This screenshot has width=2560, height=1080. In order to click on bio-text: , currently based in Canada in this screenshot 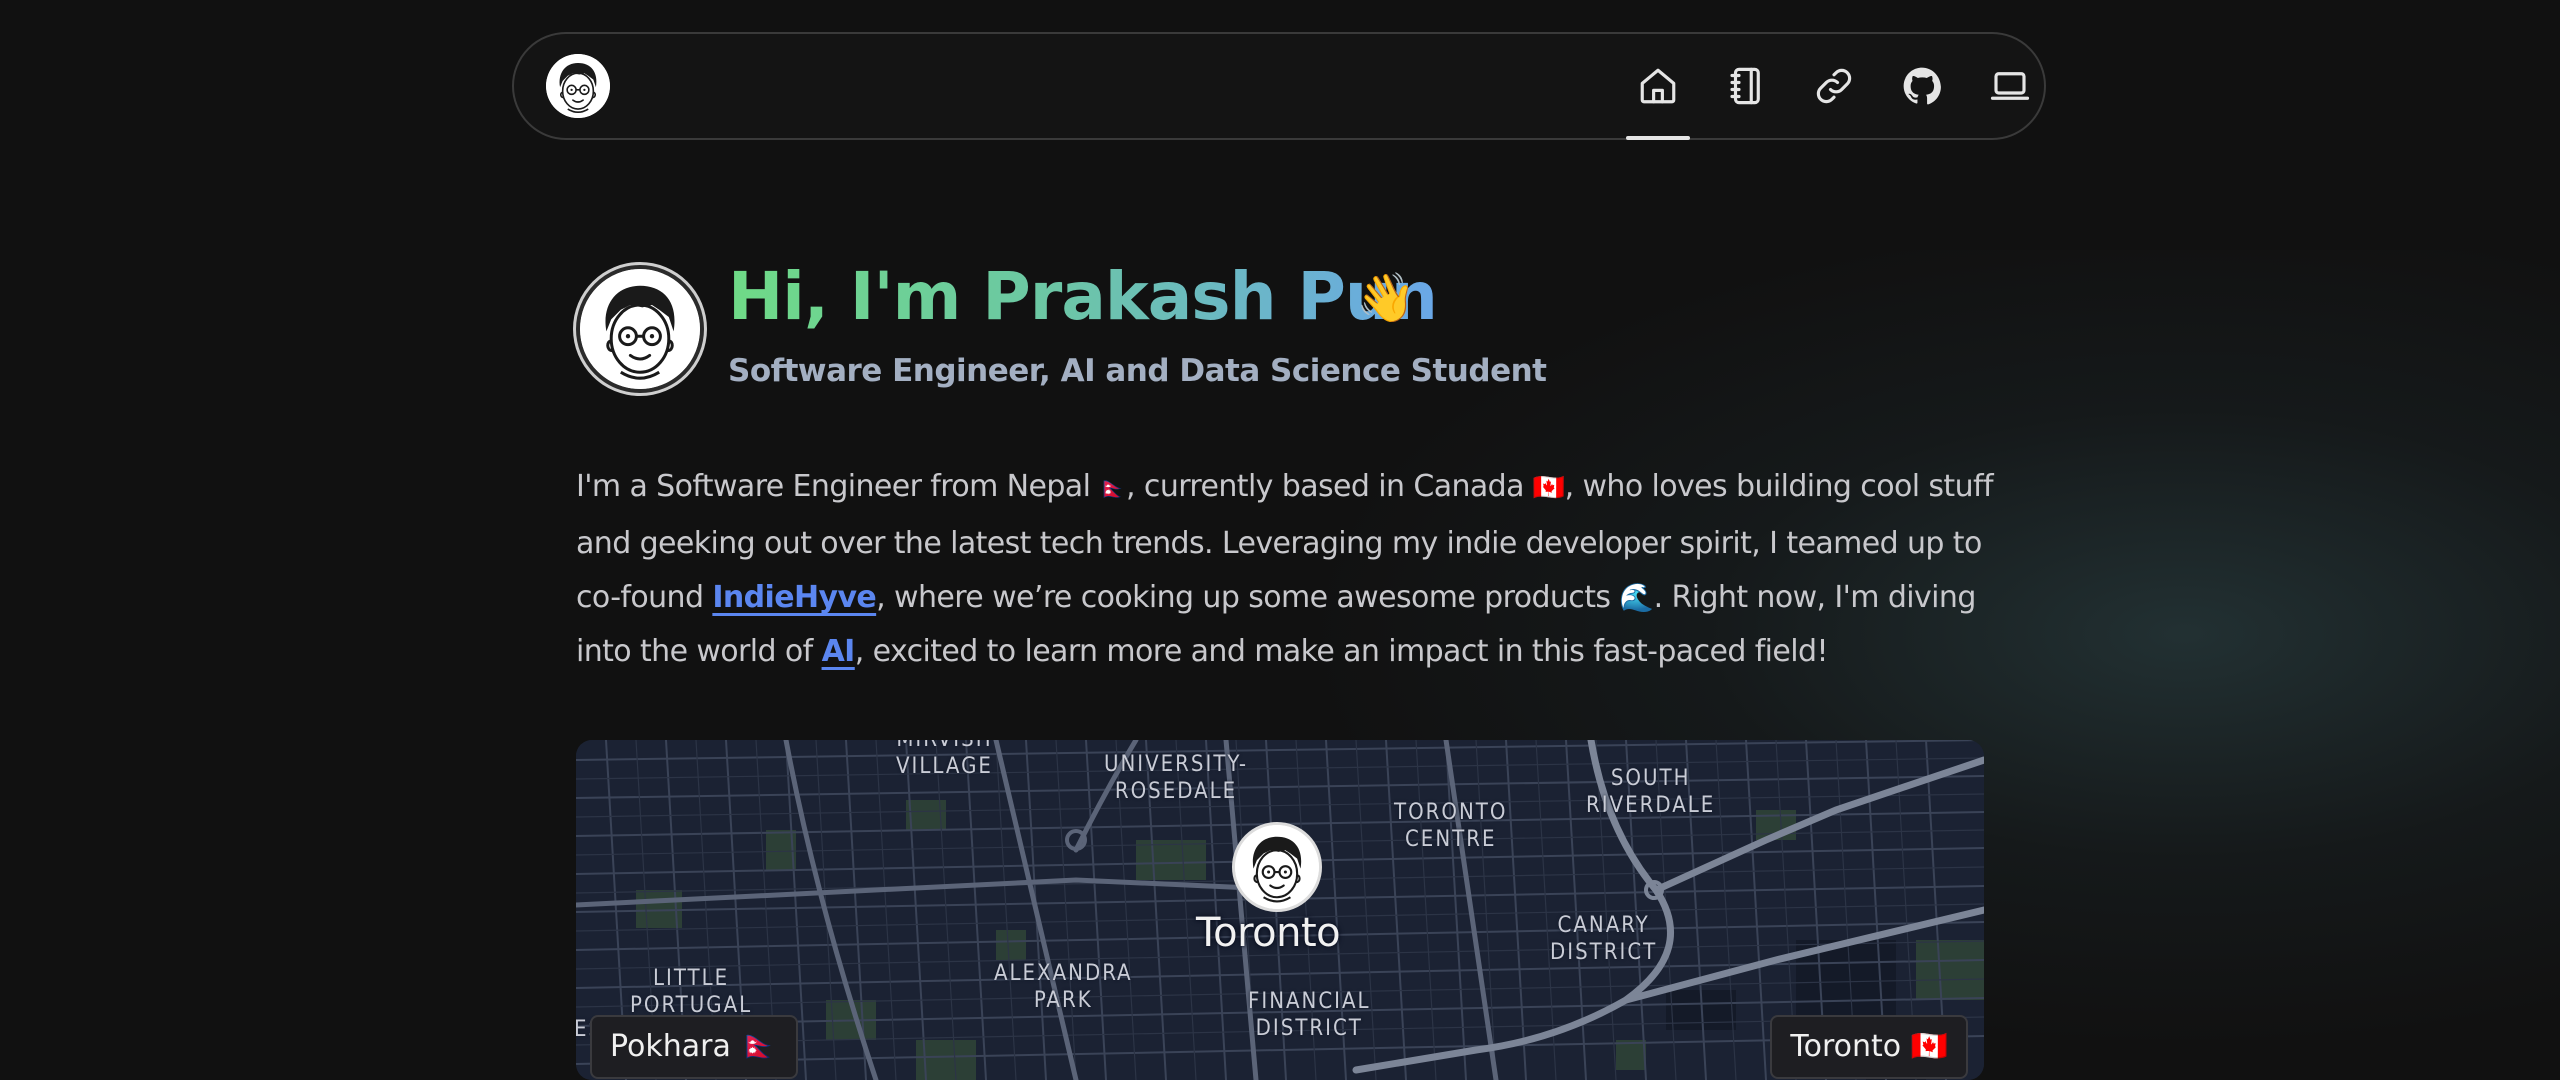, I will do `click(1329, 486)`.